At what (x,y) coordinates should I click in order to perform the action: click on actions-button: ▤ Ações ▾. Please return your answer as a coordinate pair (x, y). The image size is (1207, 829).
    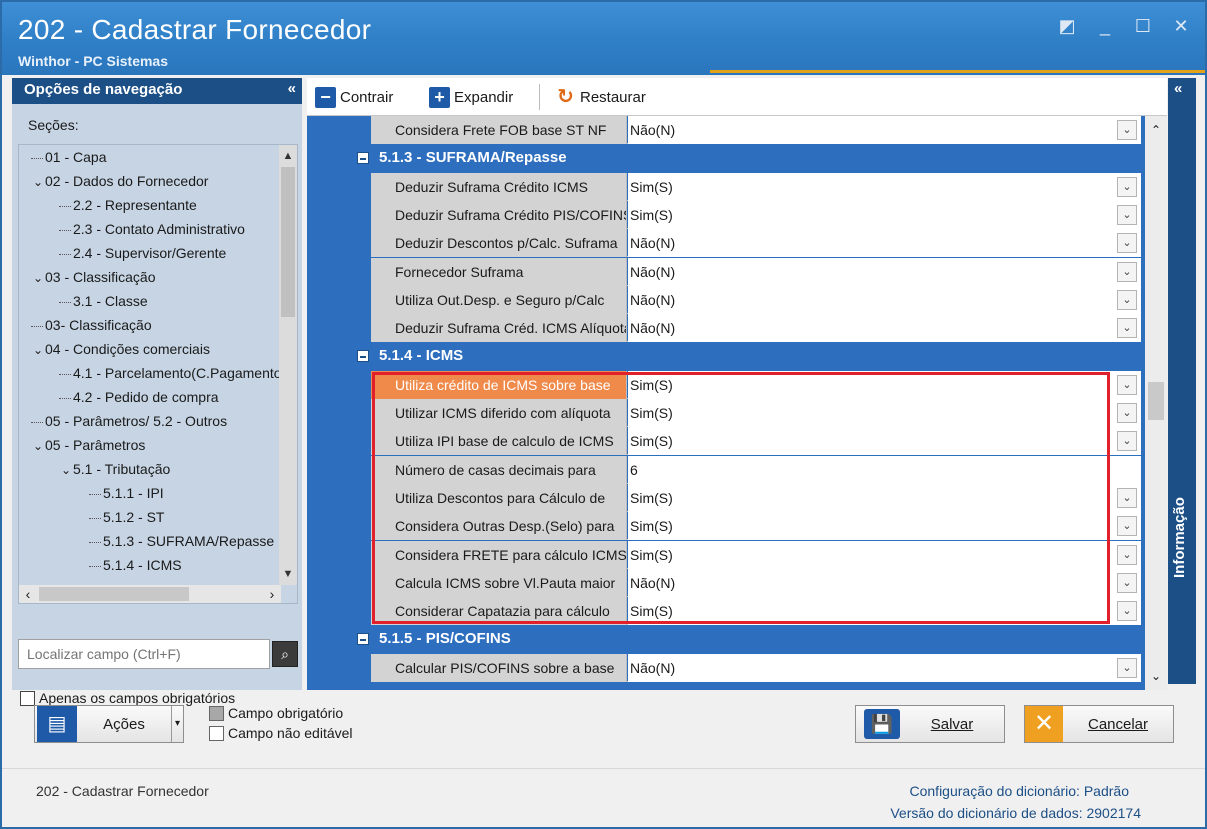
    Looking at the image, I should click on (109, 724).